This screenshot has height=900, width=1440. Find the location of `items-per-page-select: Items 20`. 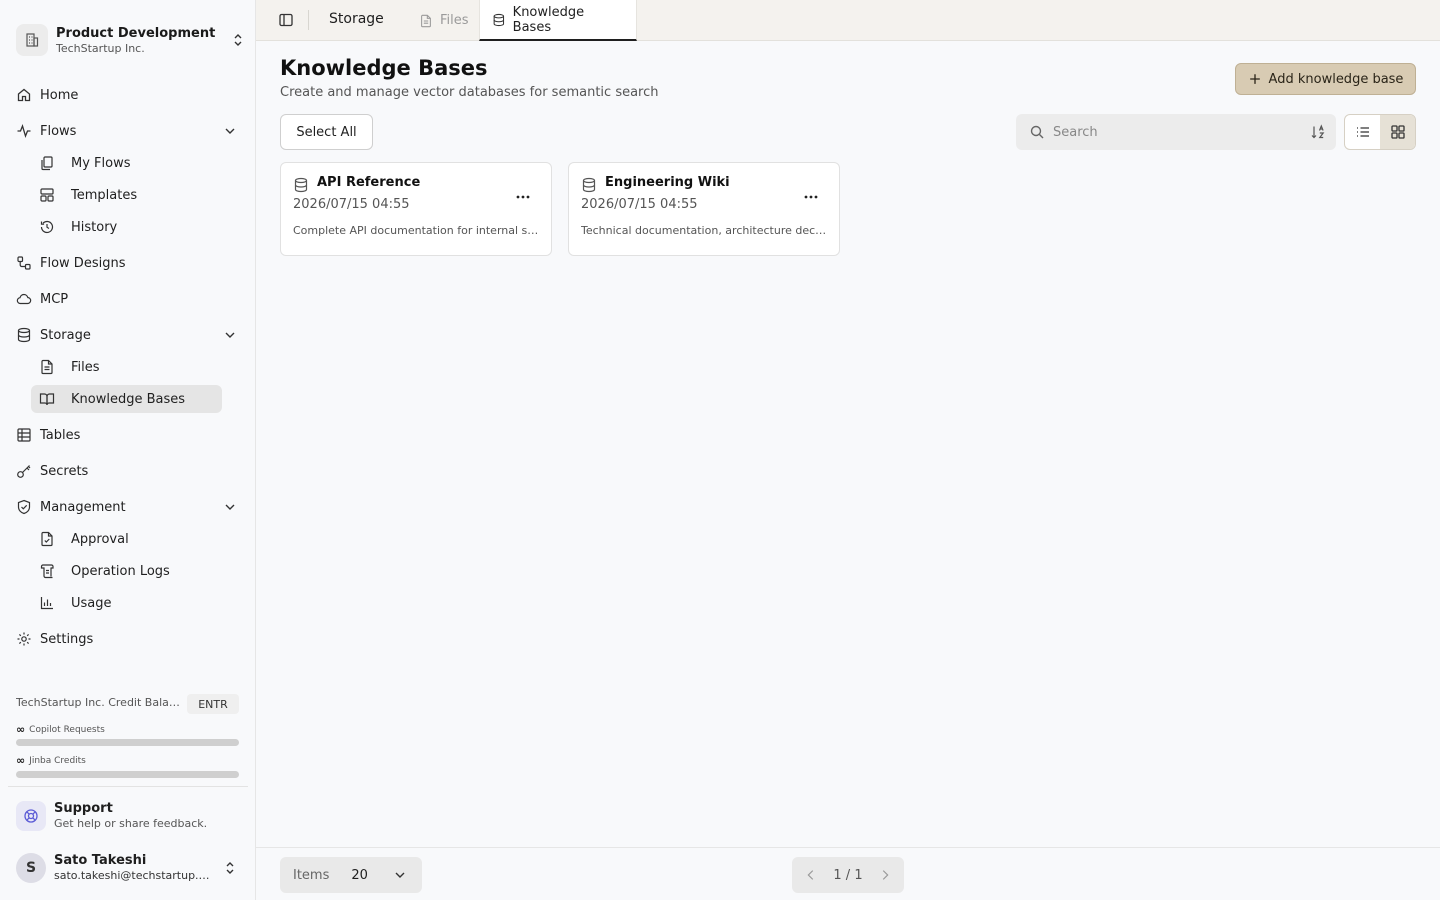

items-per-page-select: Items 20 is located at coordinates (351, 875).